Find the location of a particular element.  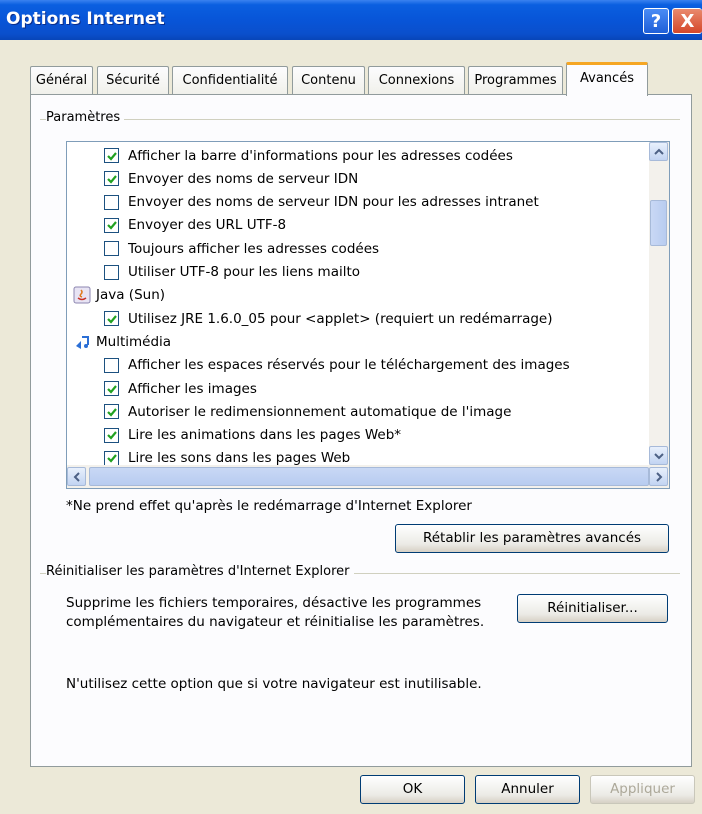

scroll-left-button is located at coordinates (76, 476).